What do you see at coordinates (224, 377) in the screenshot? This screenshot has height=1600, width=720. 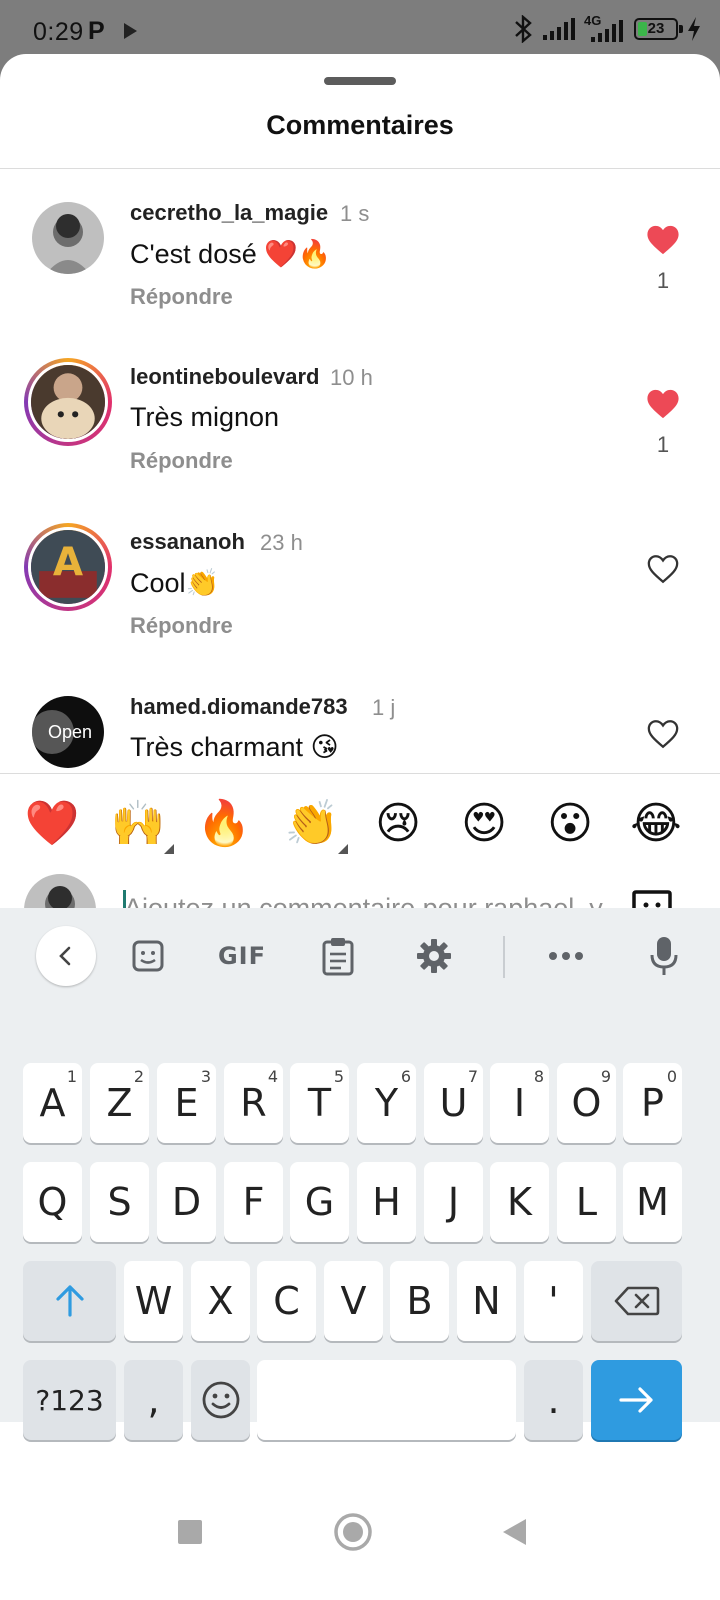 I see `comment-username: leontineboulevard` at bounding box center [224, 377].